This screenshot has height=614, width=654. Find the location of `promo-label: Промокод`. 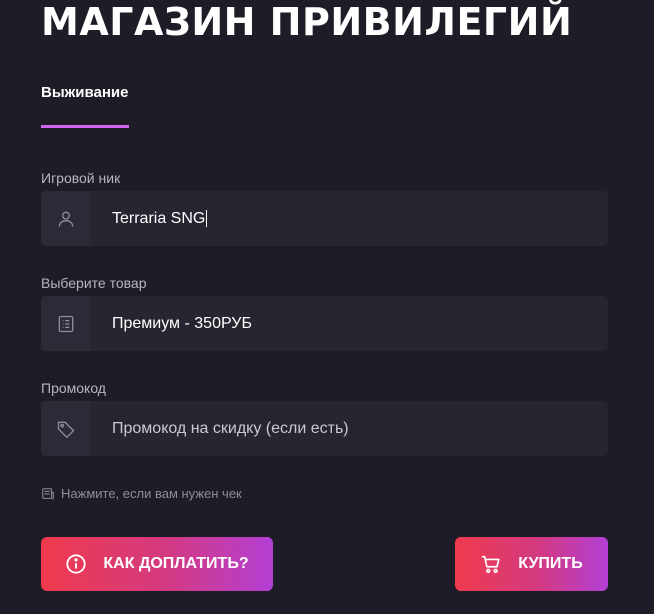

promo-label: Промокод is located at coordinates (73, 388).